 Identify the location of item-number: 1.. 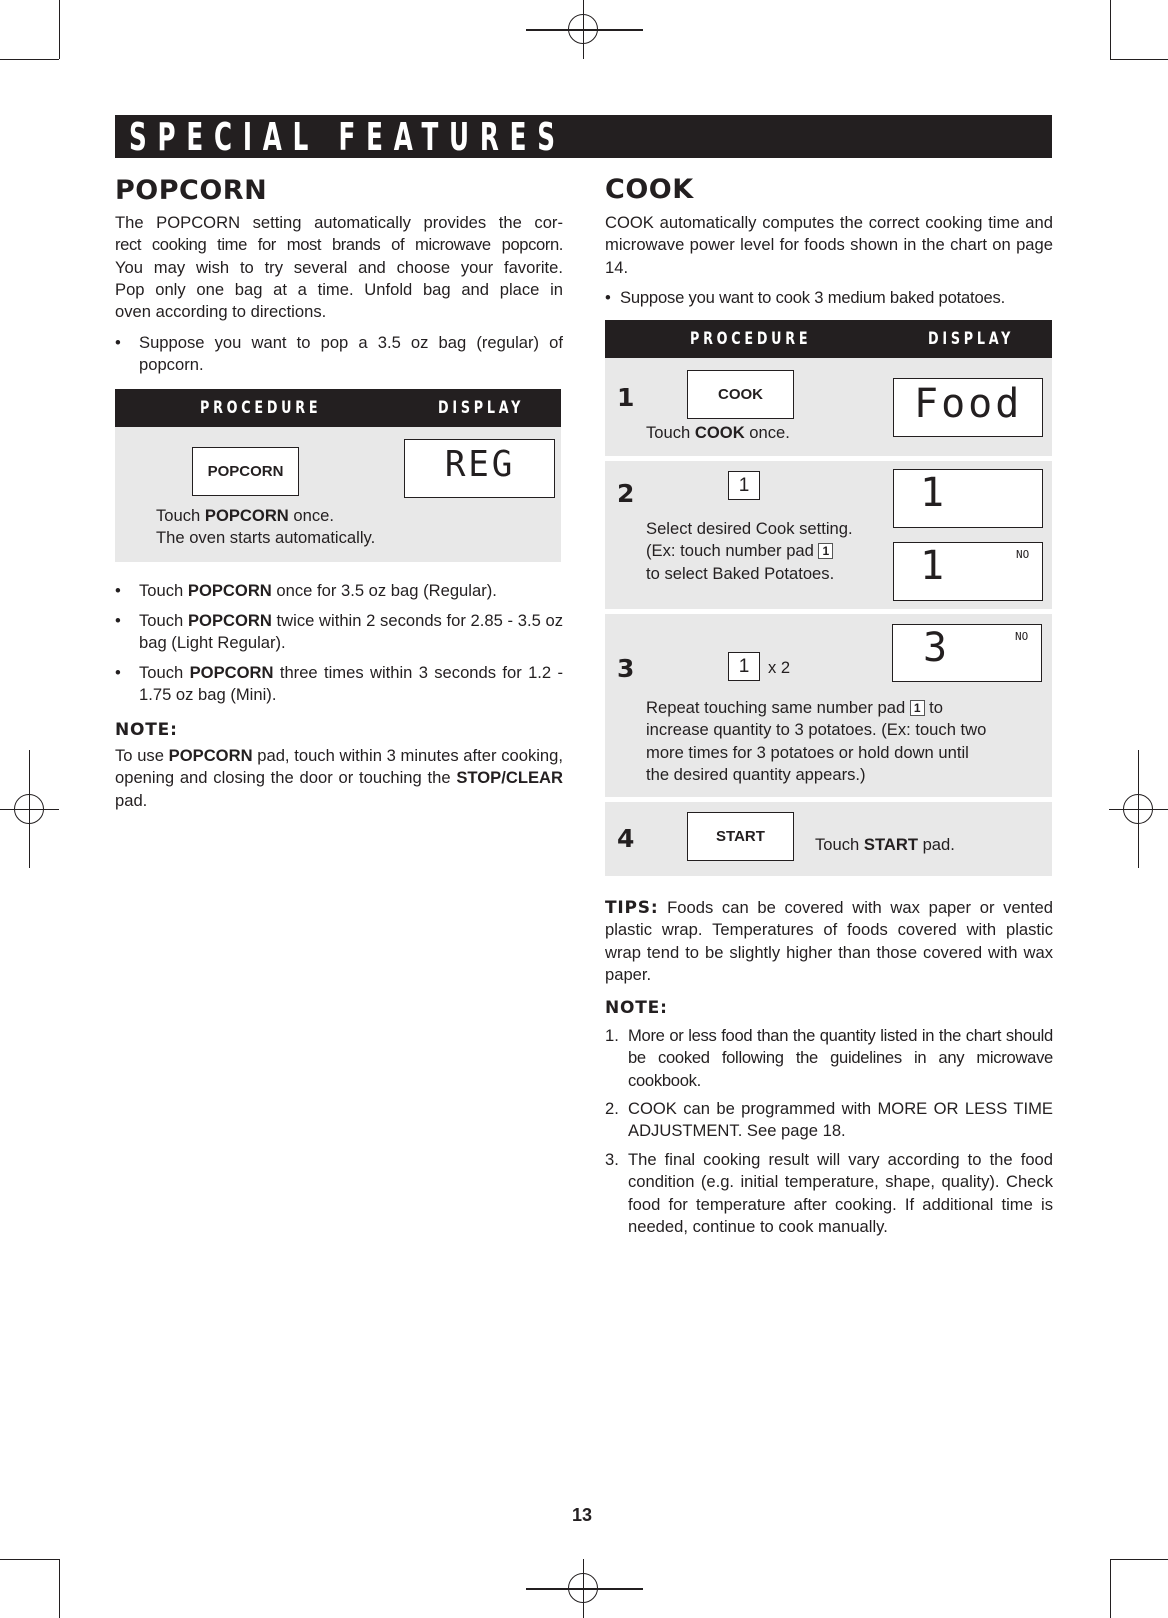
(612, 1035).